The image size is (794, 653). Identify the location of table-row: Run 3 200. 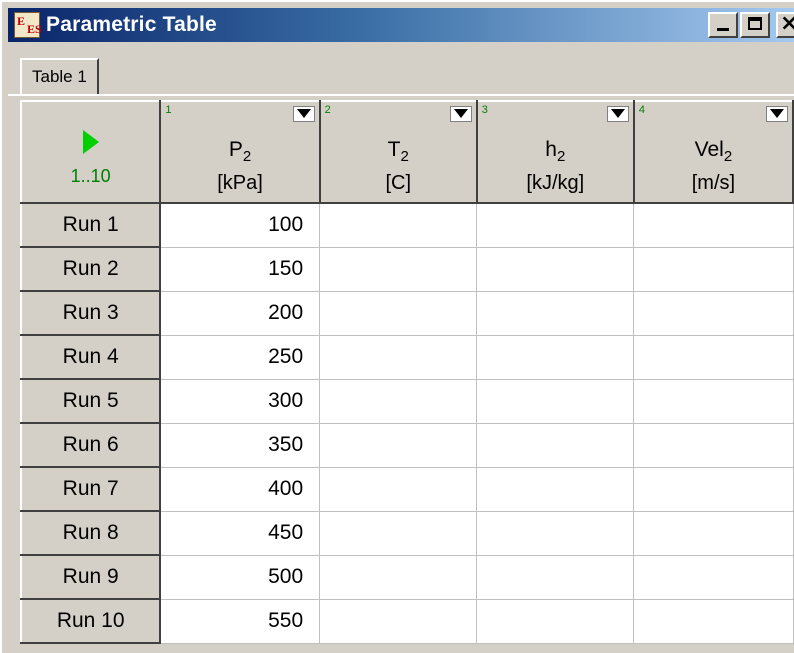
(406, 313).